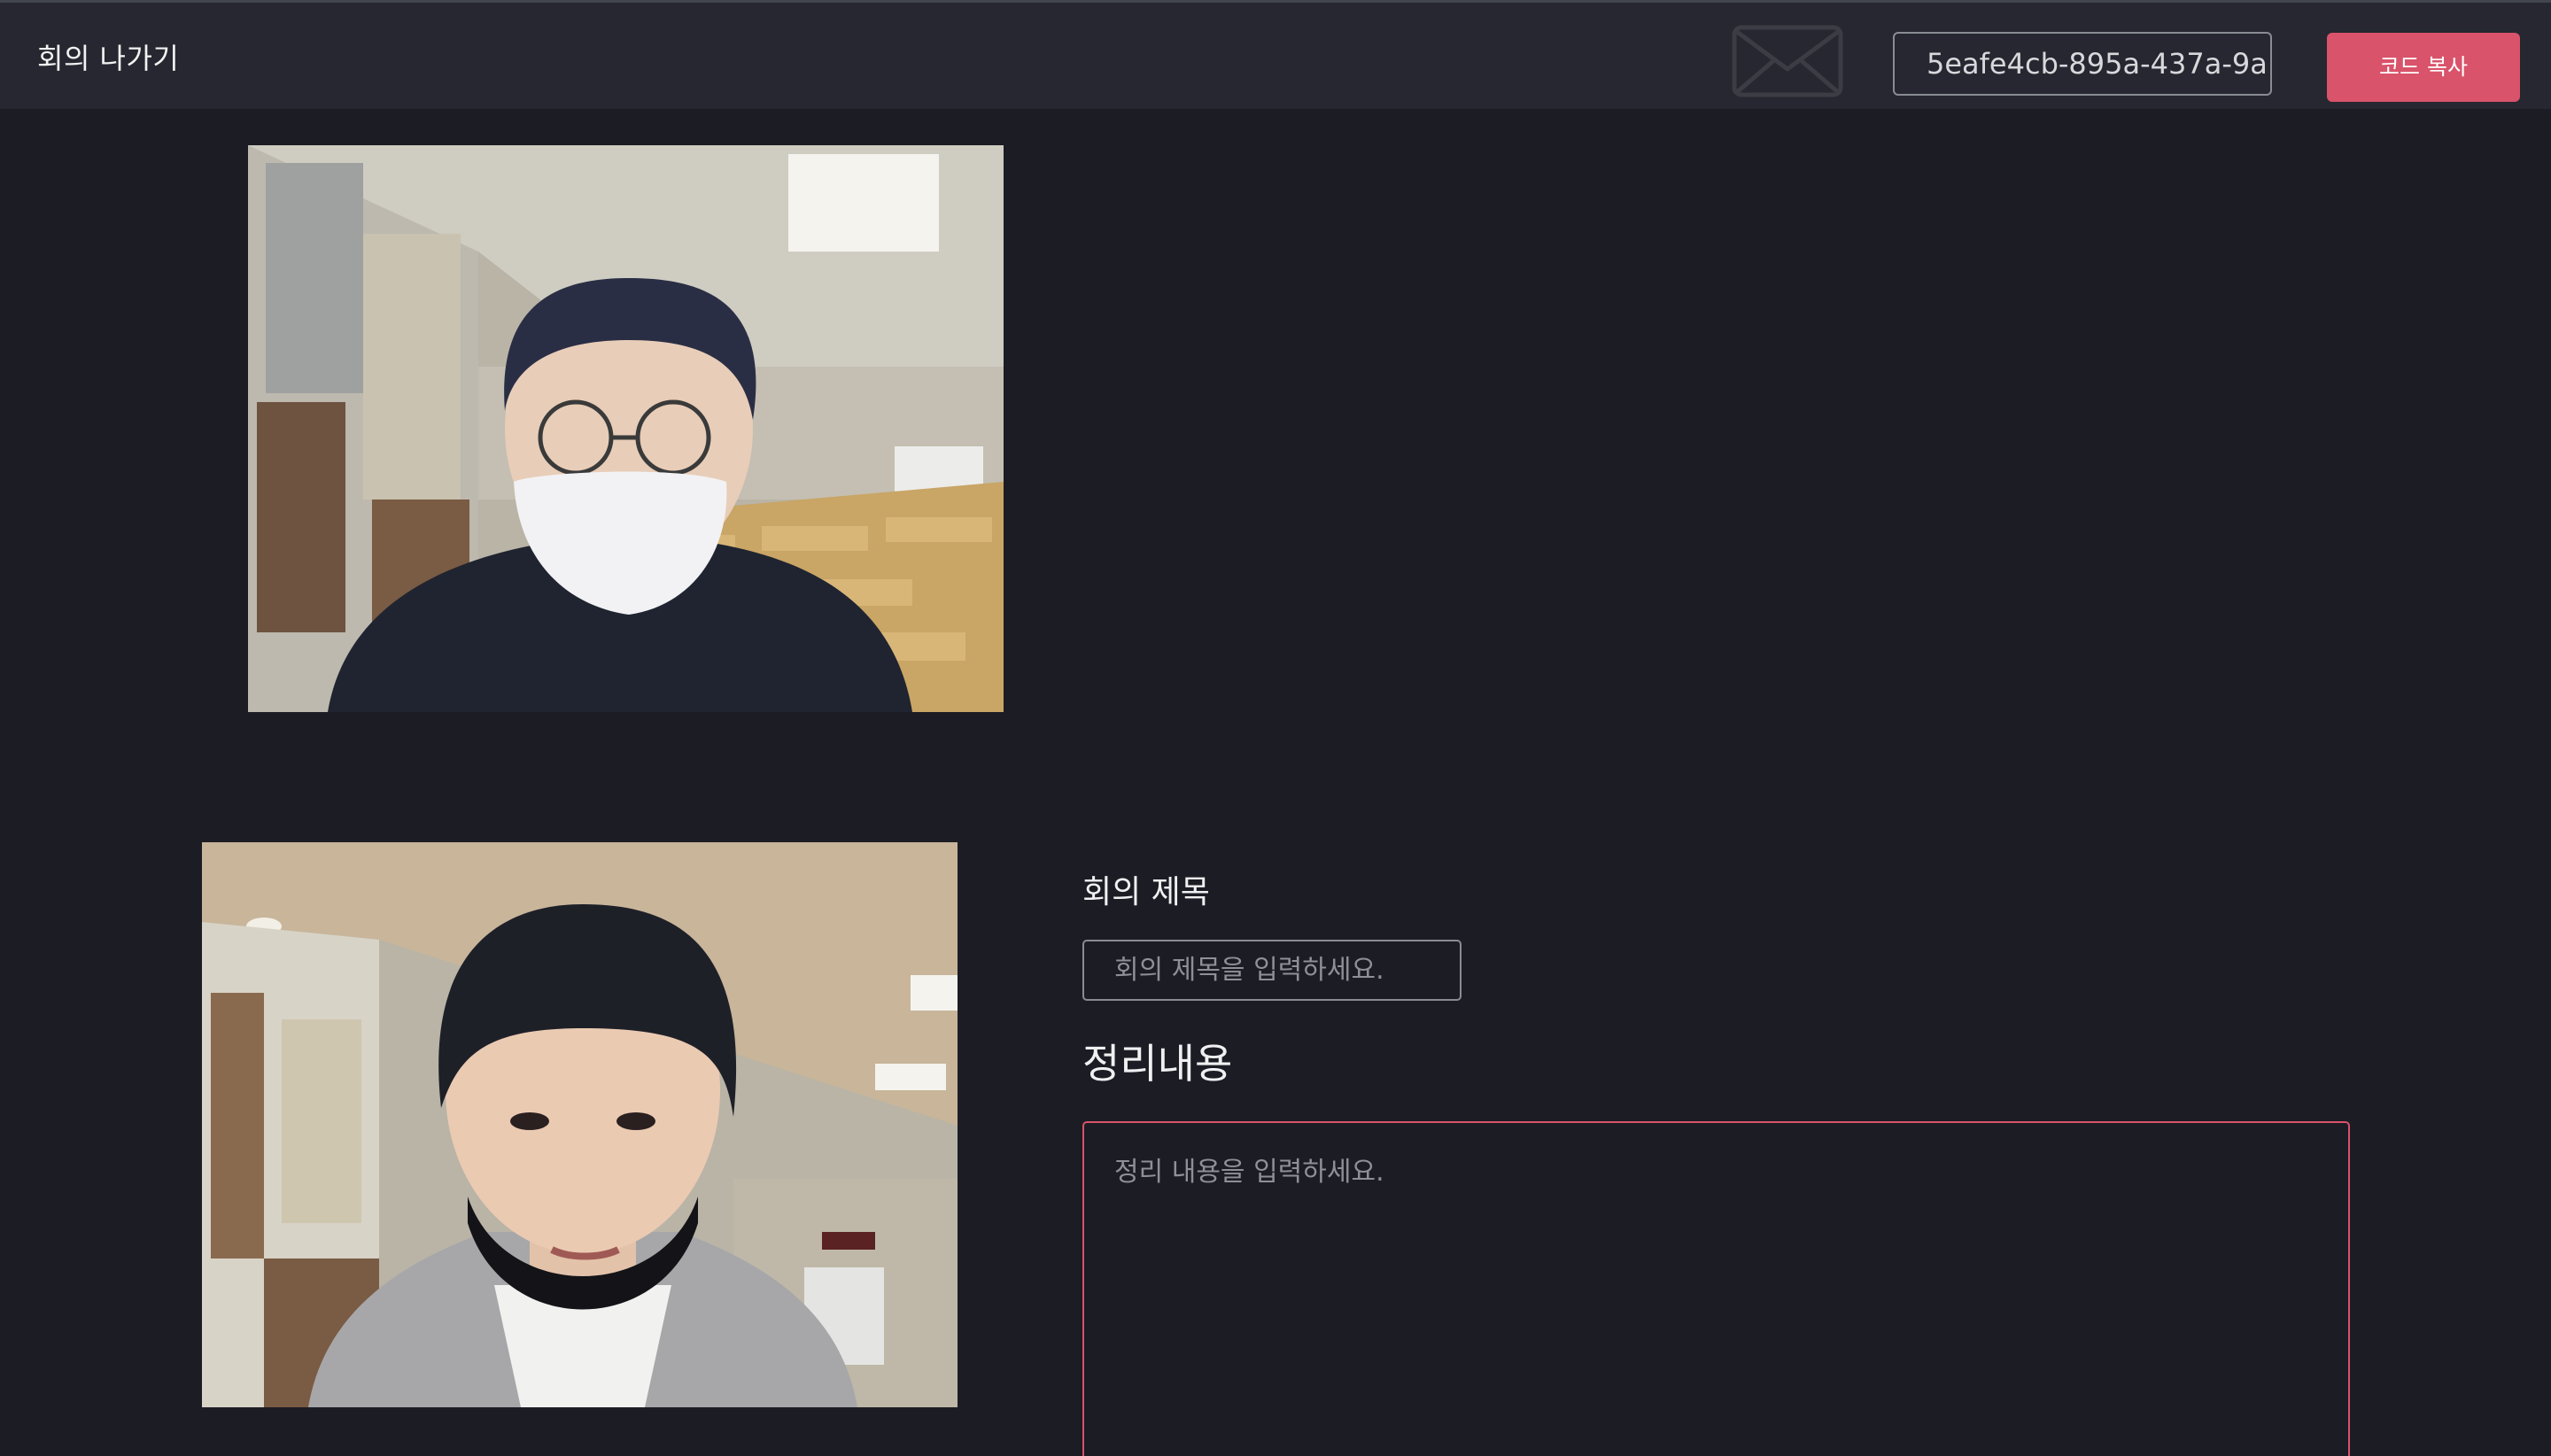  Describe the element at coordinates (1272, 970) in the screenshot. I see `meeting-title-input` at that location.